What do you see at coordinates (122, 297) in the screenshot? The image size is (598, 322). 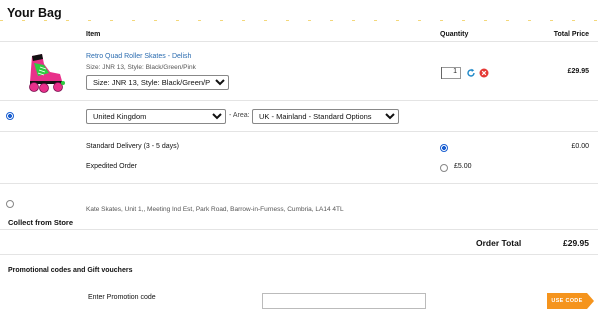 I see `promo-code-label: Enter Promotion code` at bounding box center [122, 297].